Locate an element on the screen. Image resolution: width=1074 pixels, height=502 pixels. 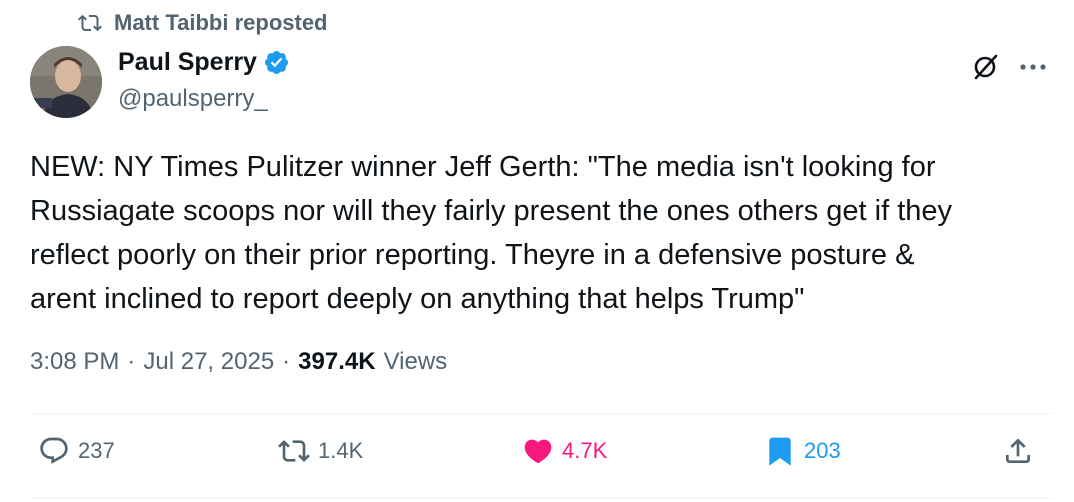
more-options-button is located at coordinates (1033, 67).